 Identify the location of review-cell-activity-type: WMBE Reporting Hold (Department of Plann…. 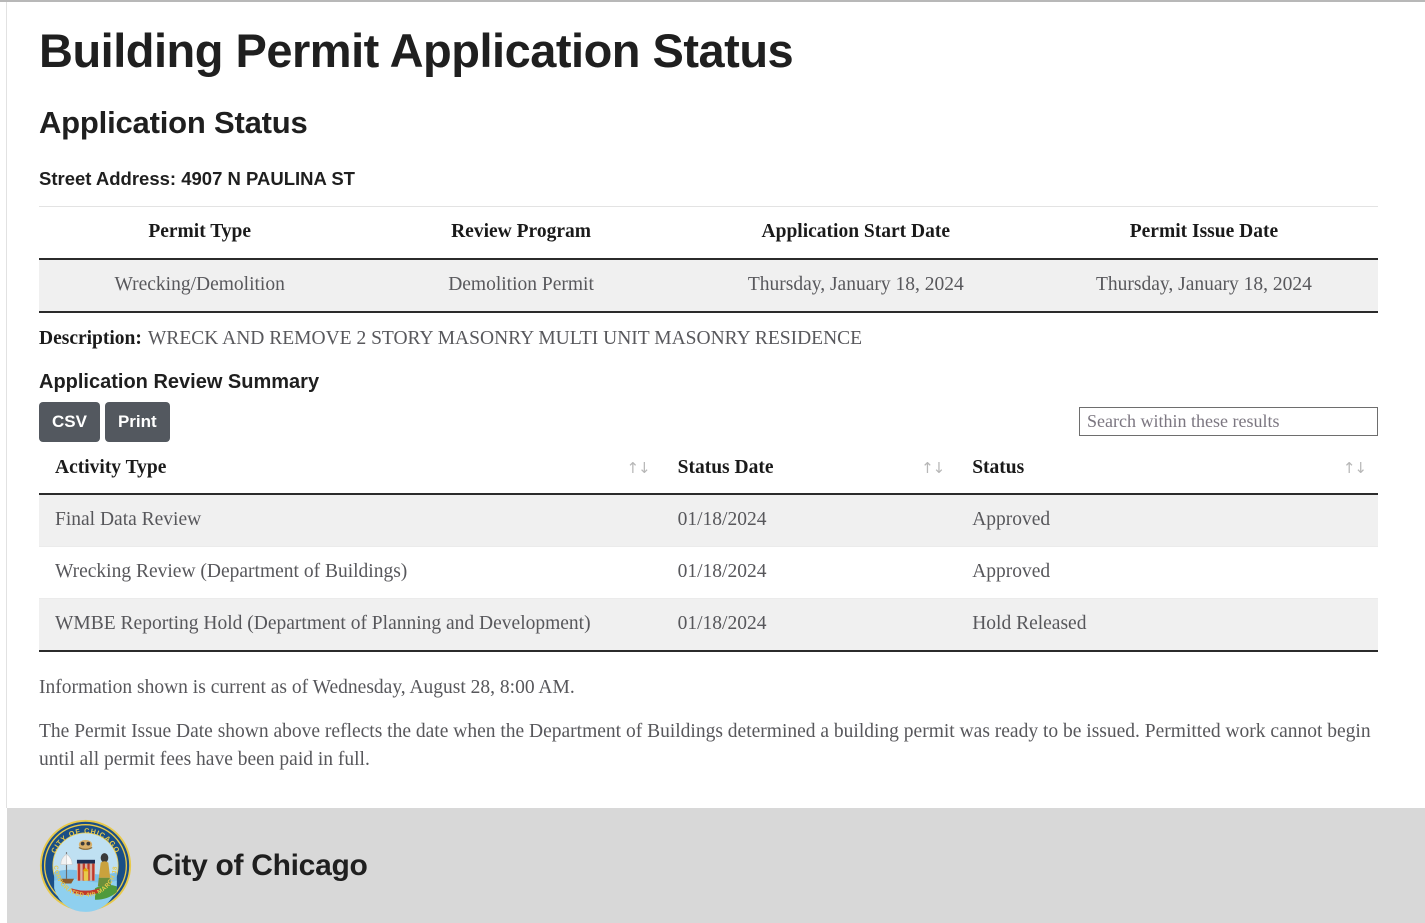
(350, 625).